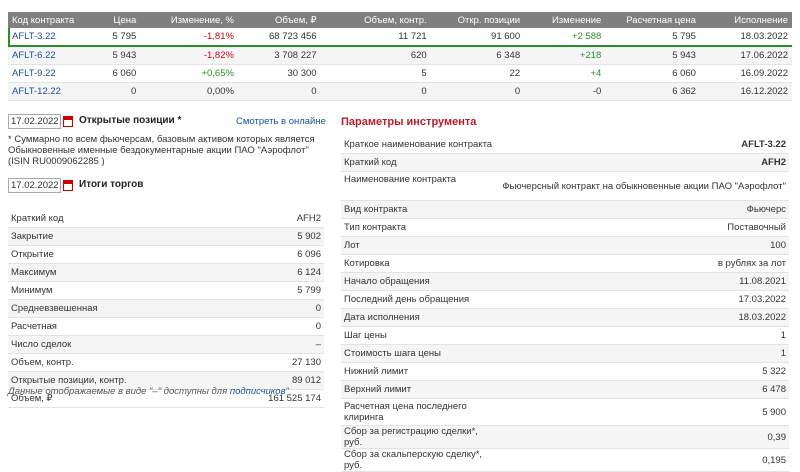 This screenshot has height=472, width=800. I want to click on table-row: Расчетная 0, so click(166, 326).